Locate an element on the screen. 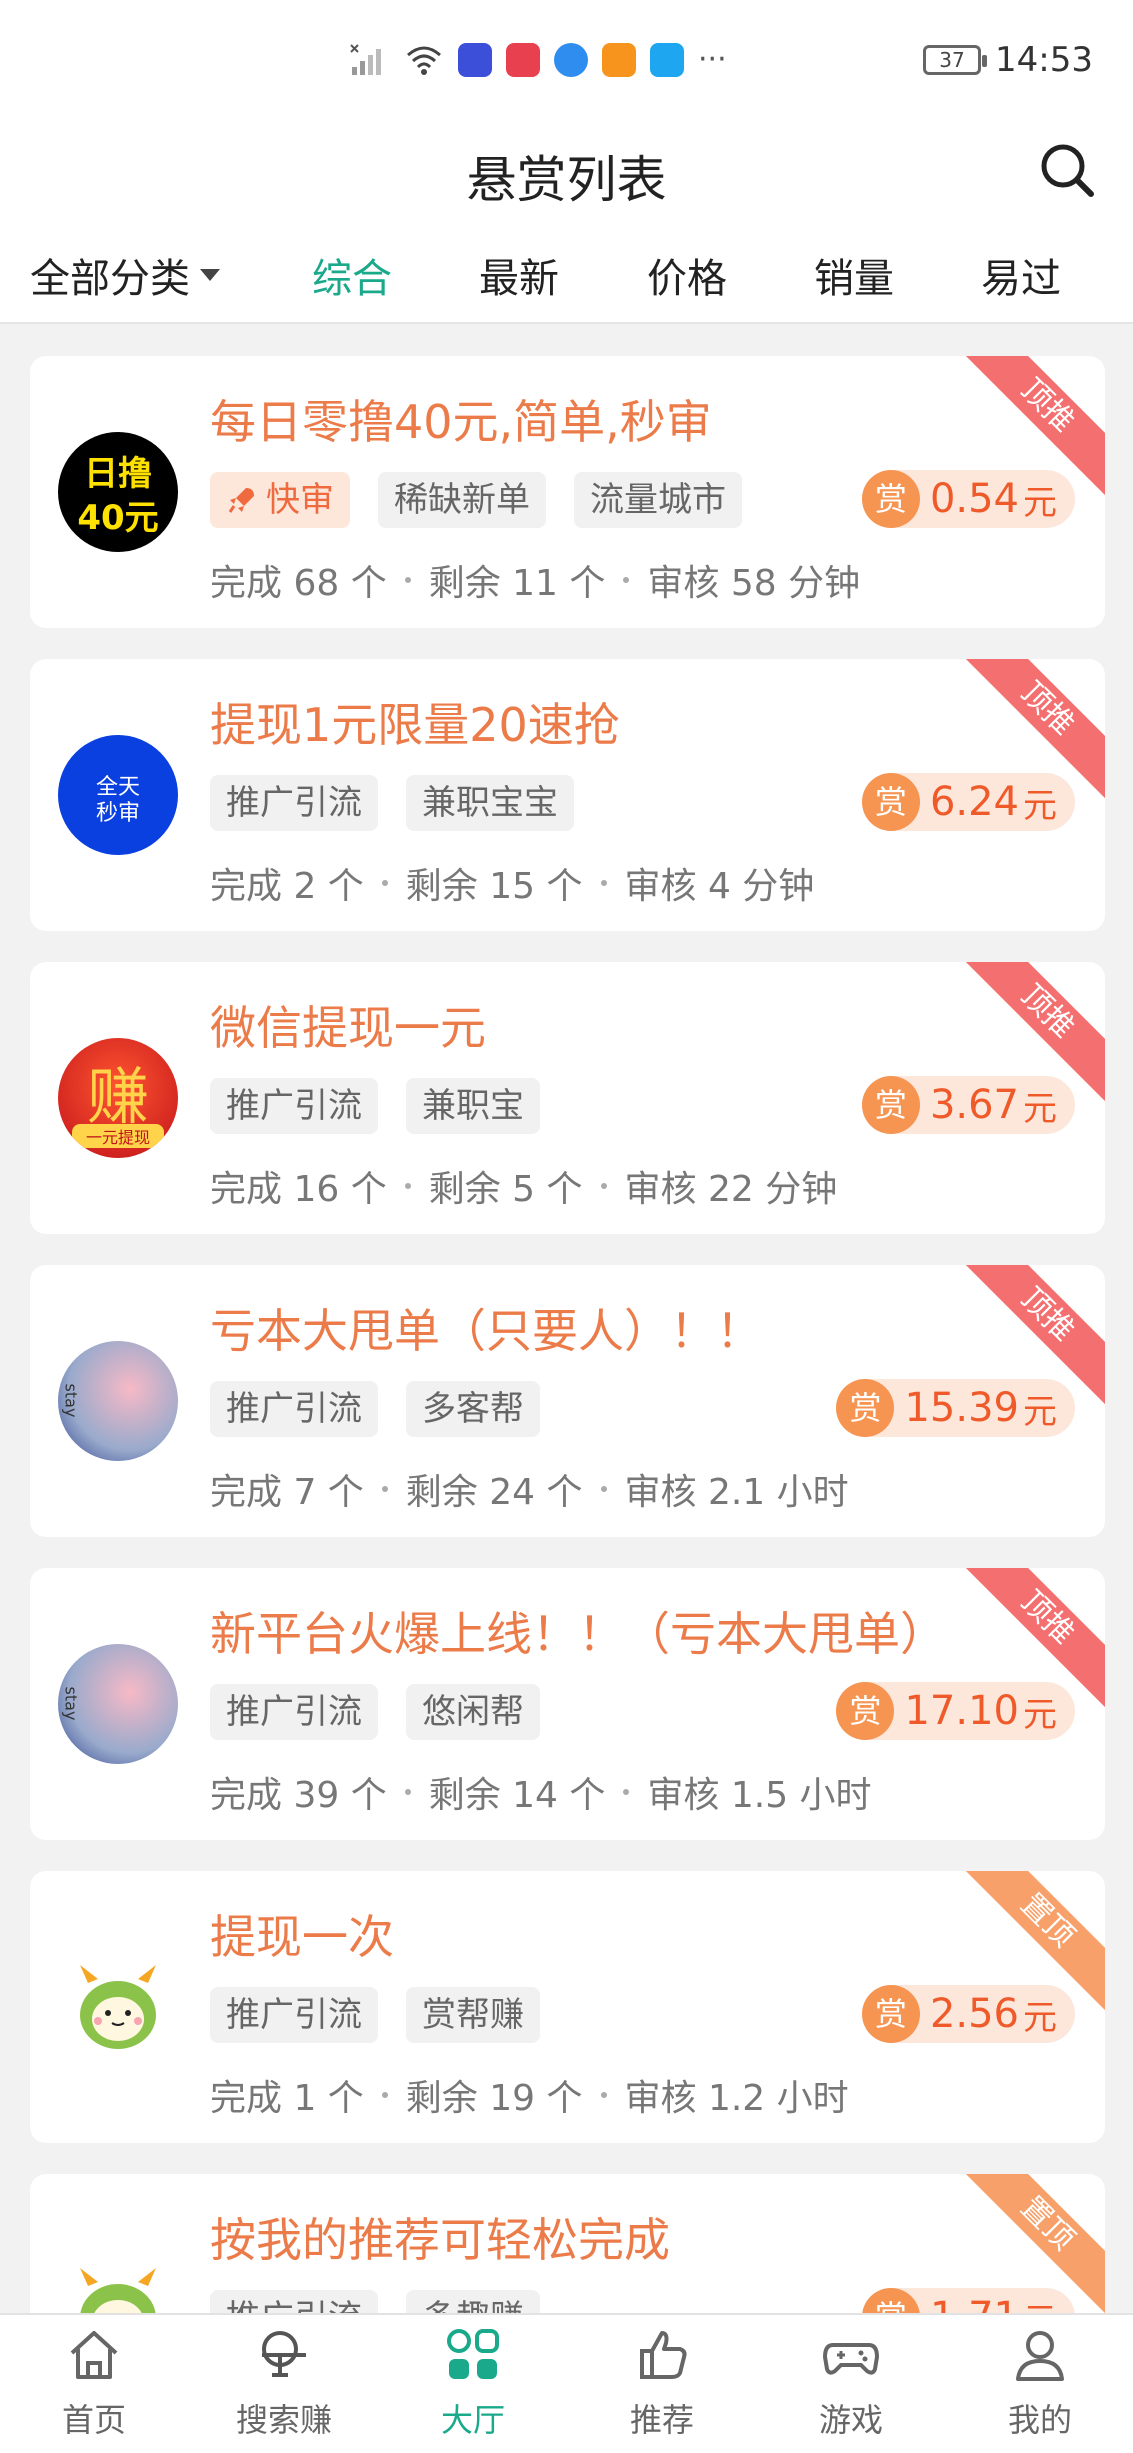 The height and width of the screenshot is (2453, 1133). completed-count: 完成 16 个 is located at coordinates (298, 1189).